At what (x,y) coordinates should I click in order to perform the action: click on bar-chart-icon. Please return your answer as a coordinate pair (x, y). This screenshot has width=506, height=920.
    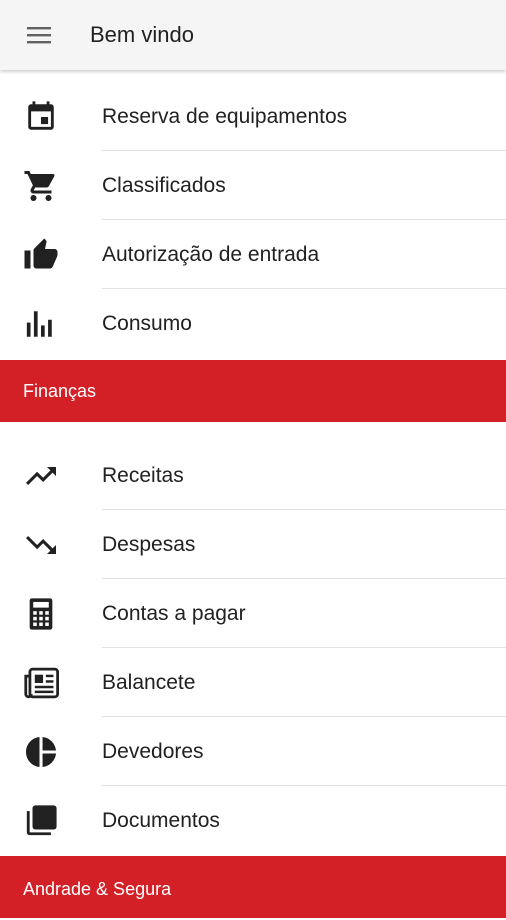
    Looking at the image, I should click on (41, 324).